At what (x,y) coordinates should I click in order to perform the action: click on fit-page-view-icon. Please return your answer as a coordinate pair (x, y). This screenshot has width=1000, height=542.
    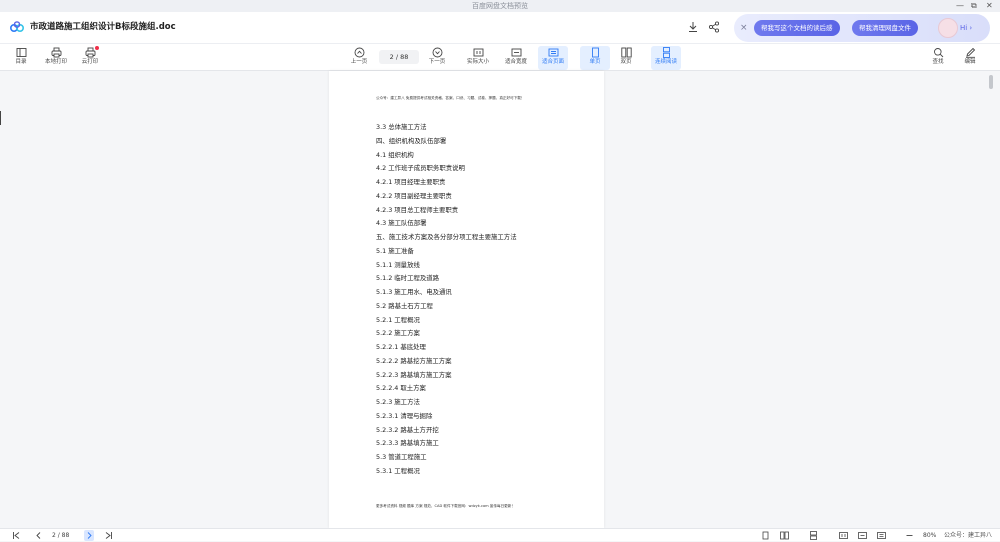
    Looking at the image, I should click on (881, 535).